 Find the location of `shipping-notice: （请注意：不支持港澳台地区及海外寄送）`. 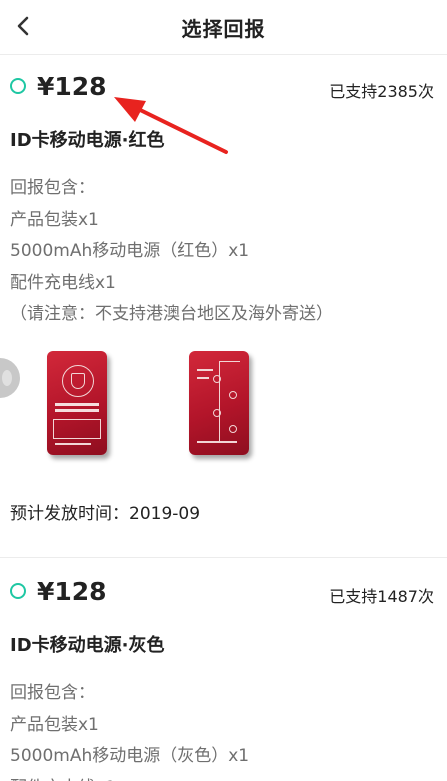

shipping-notice: （请注意：不支持港澳台地区及海外寄送） is located at coordinates (171, 314).